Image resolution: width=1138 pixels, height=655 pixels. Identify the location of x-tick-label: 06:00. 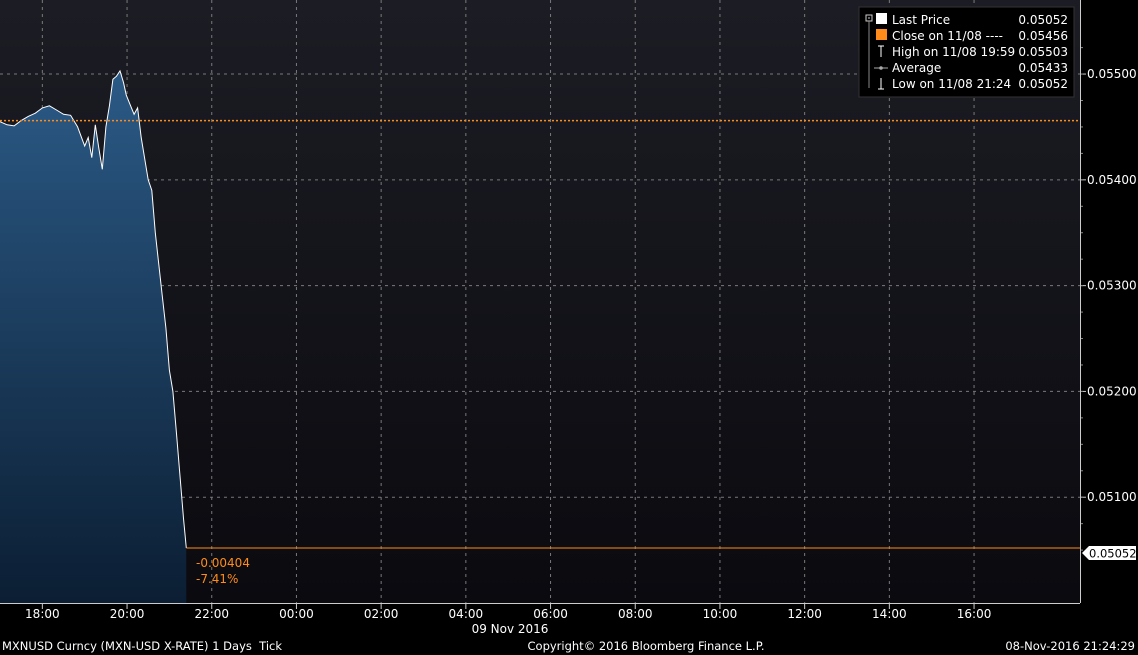
(550, 614).